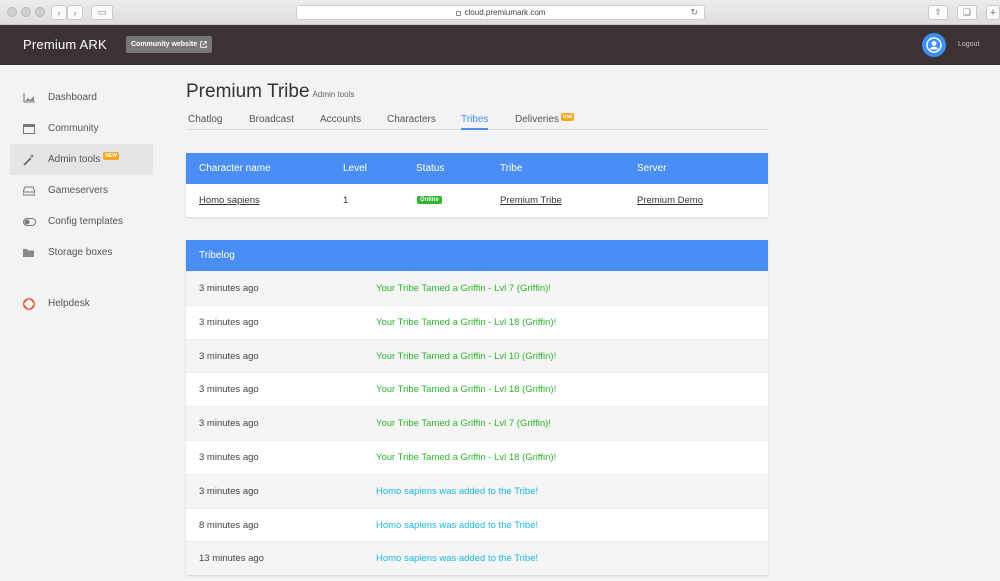 The height and width of the screenshot is (581, 1000). What do you see at coordinates (75, 12) in the screenshot?
I see `forward-icon: ›` at bounding box center [75, 12].